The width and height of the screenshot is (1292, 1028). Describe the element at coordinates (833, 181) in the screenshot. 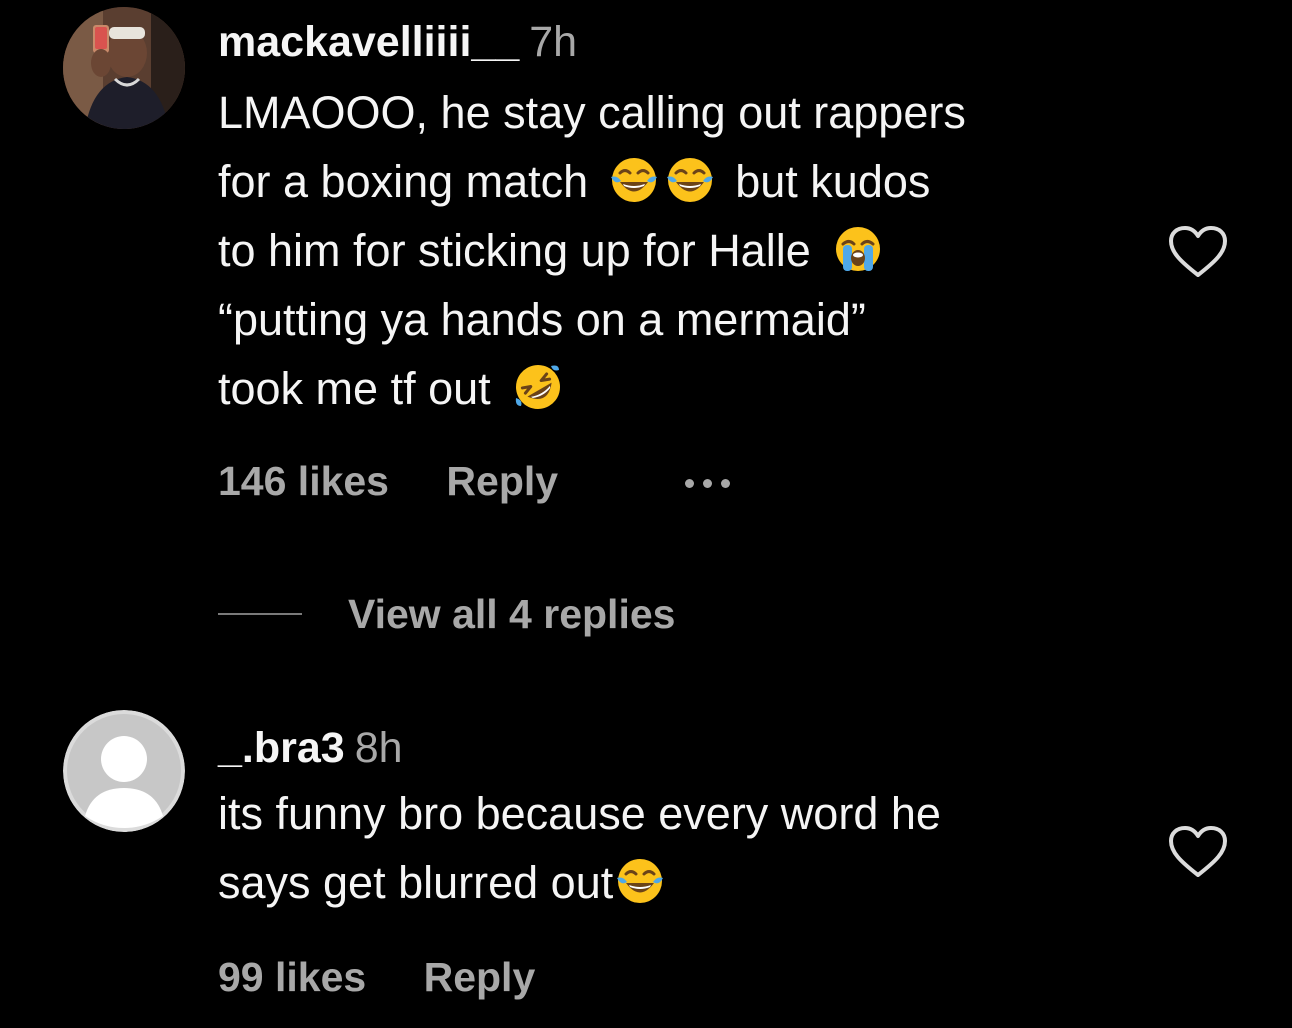

I see `comment-text-segment: but kudos` at that location.